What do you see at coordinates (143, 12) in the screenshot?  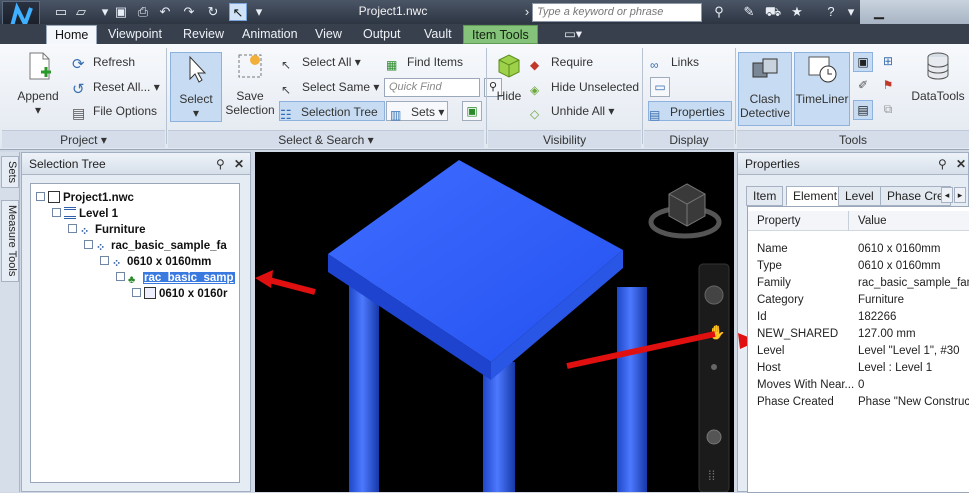 I see `print-icon: ⎙` at bounding box center [143, 12].